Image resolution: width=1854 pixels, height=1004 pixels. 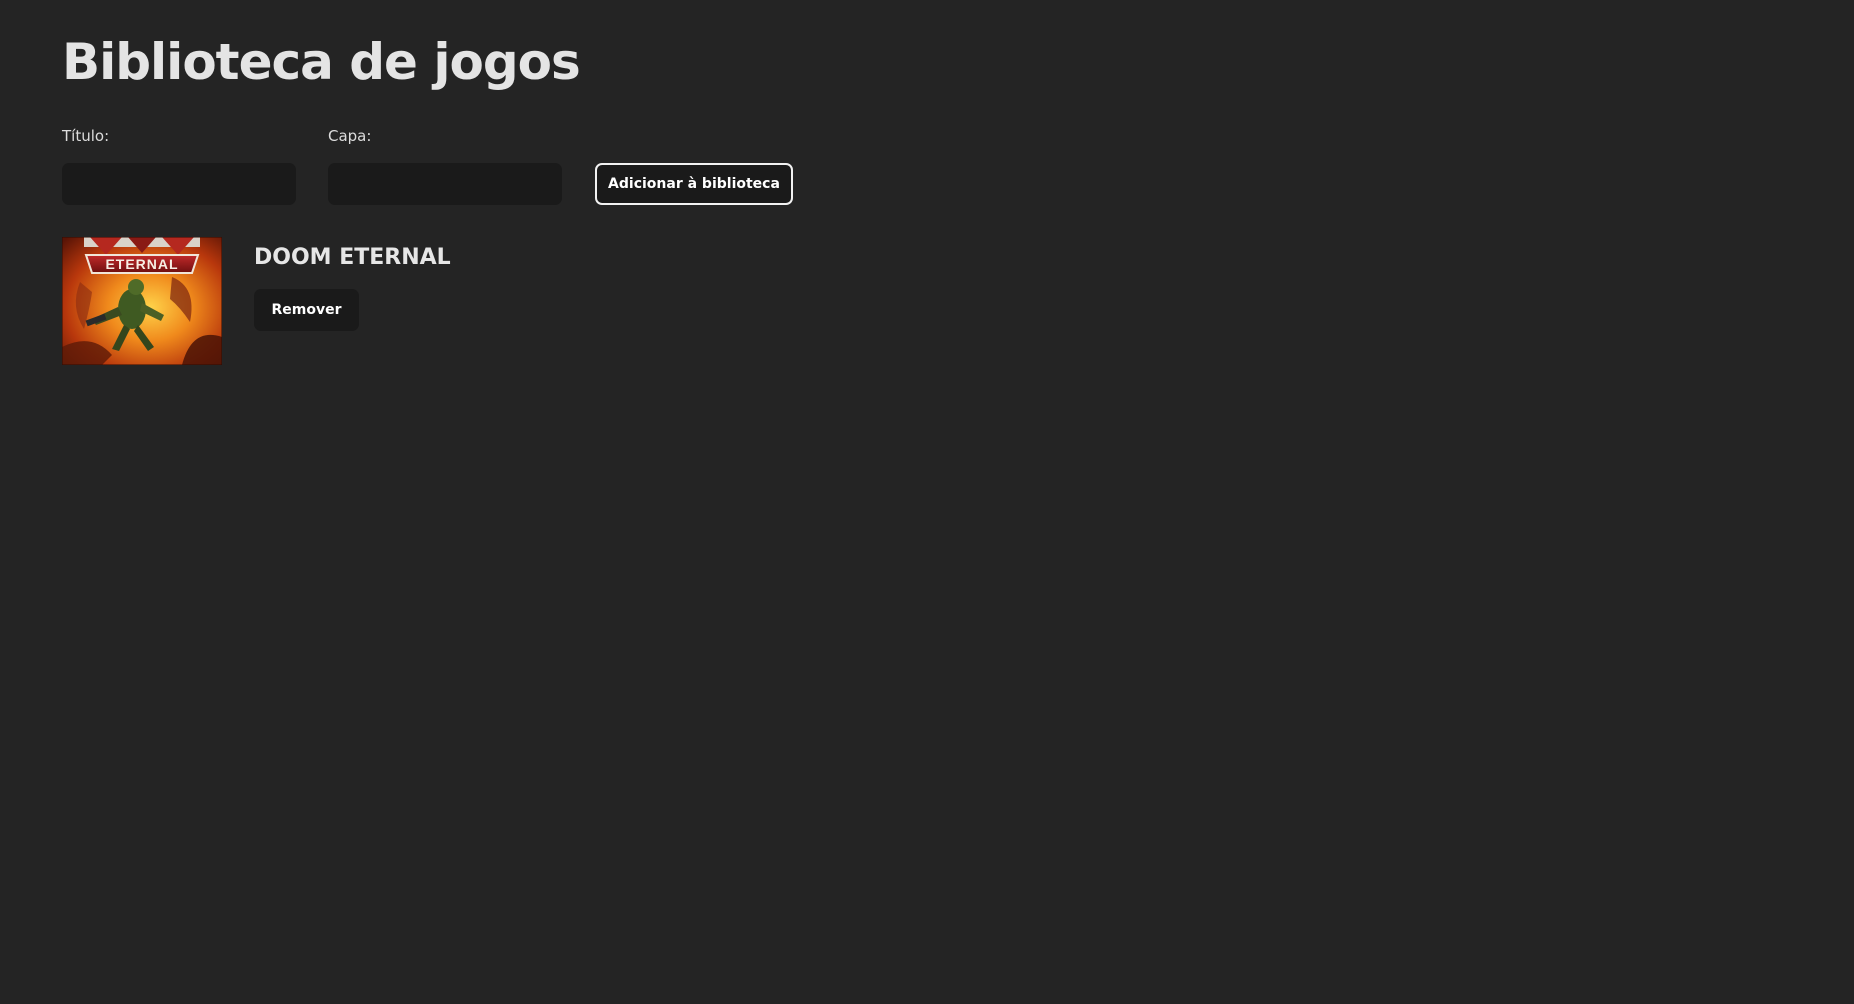 I want to click on game-title: DOOM ETERNAL, so click(x=352, y=257).